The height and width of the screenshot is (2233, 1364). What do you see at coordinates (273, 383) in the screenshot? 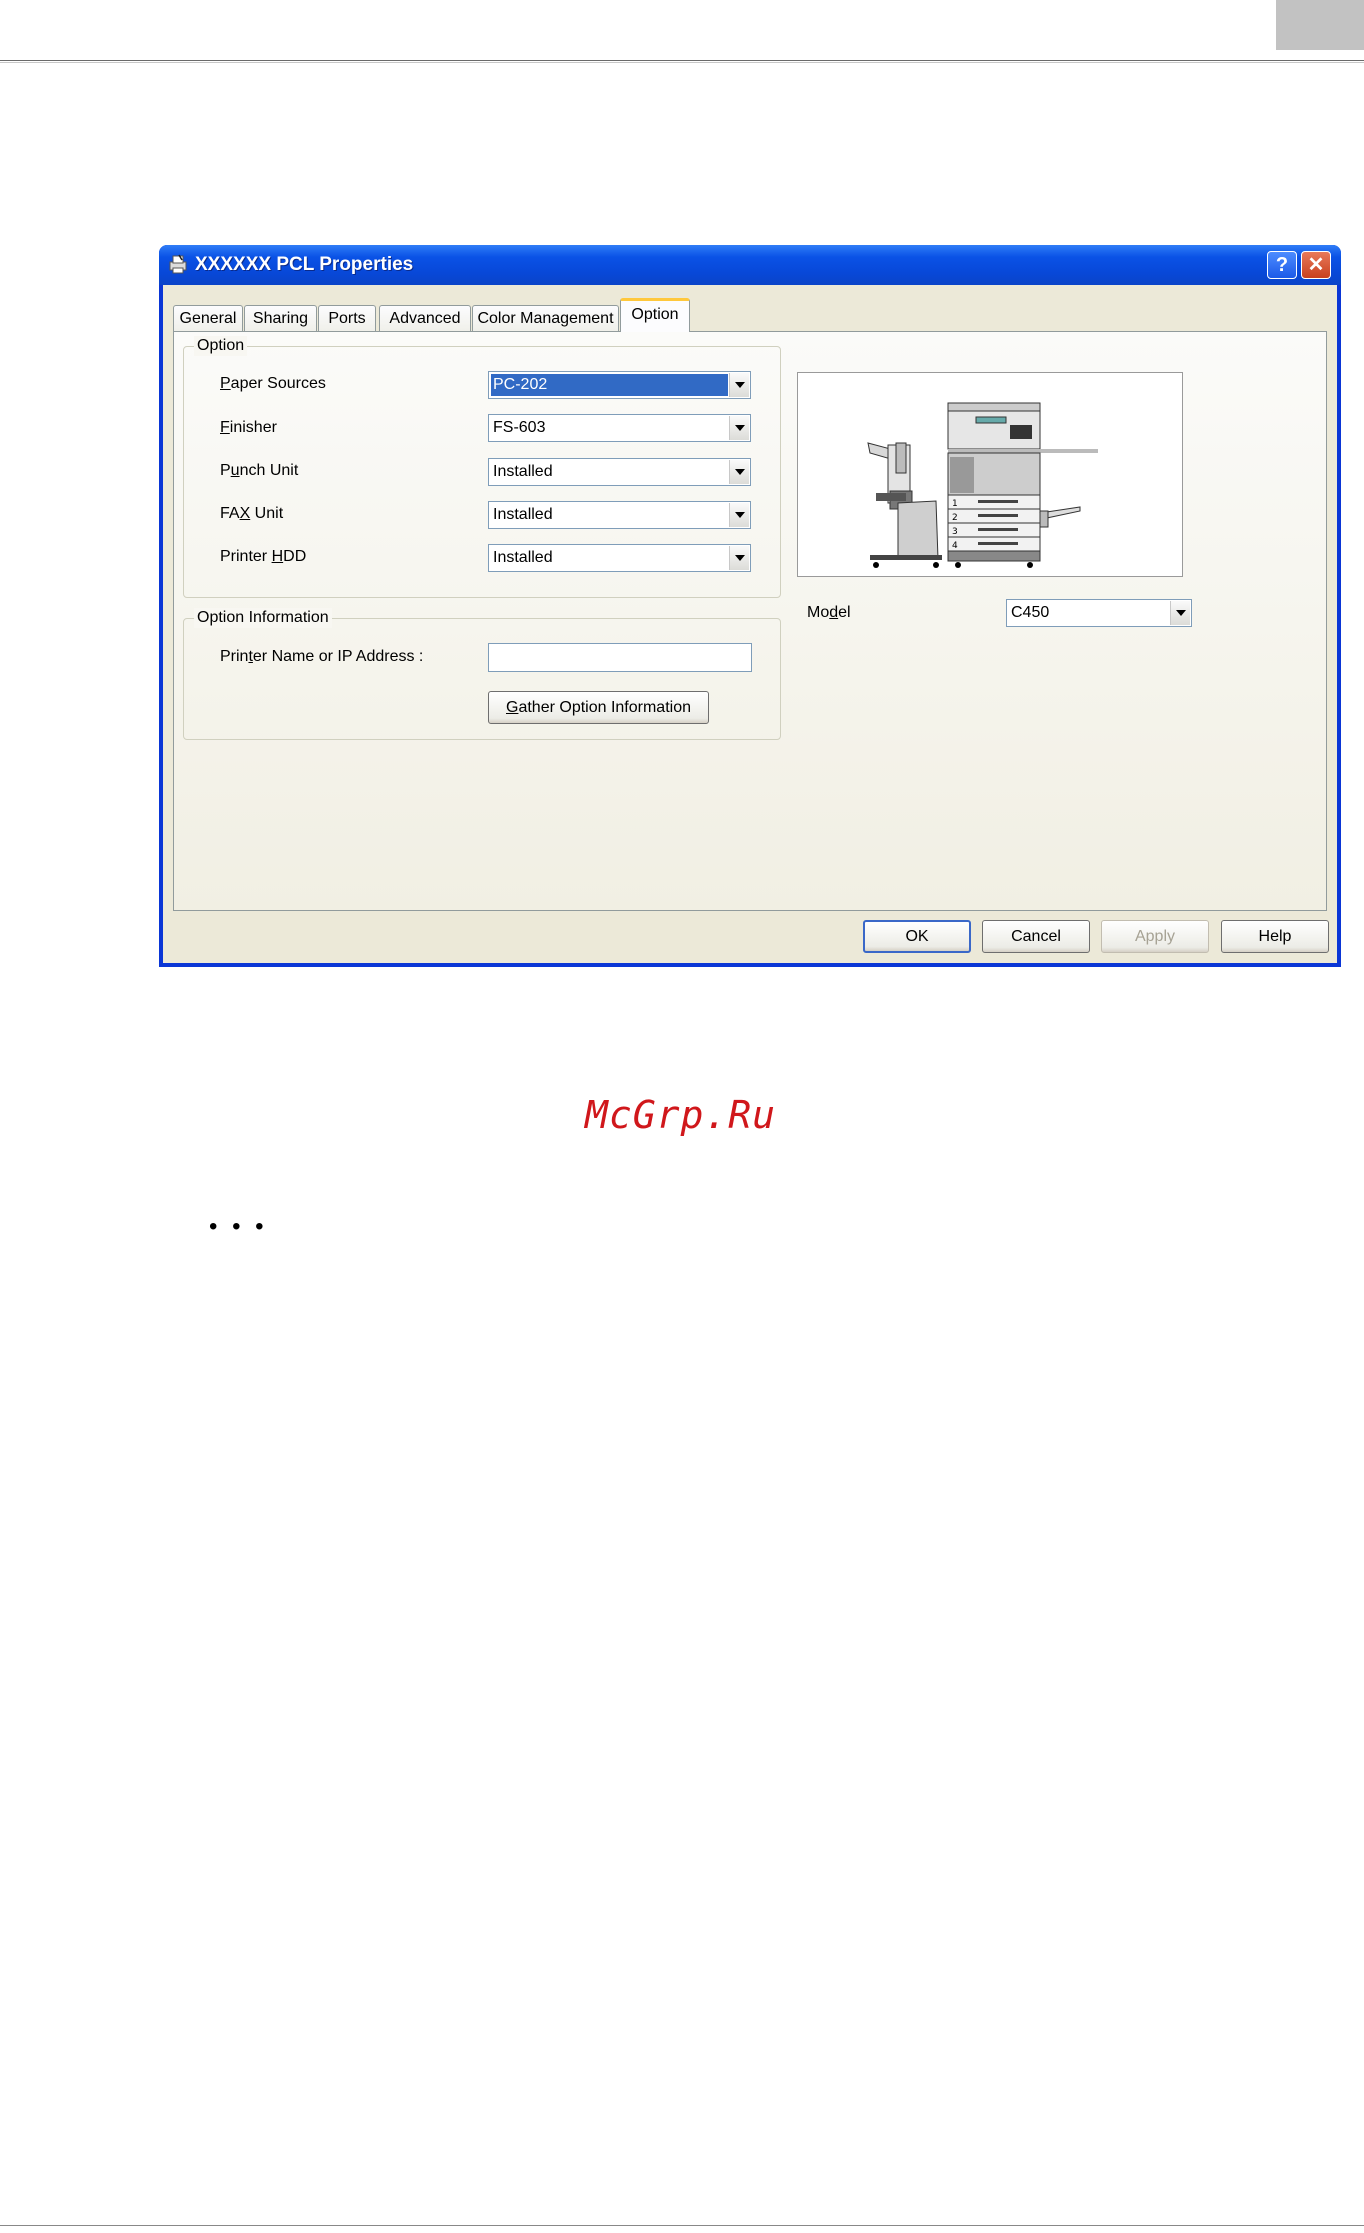
I see `paper-sources-label: Paper Sources` at bounding box center [273, 383].